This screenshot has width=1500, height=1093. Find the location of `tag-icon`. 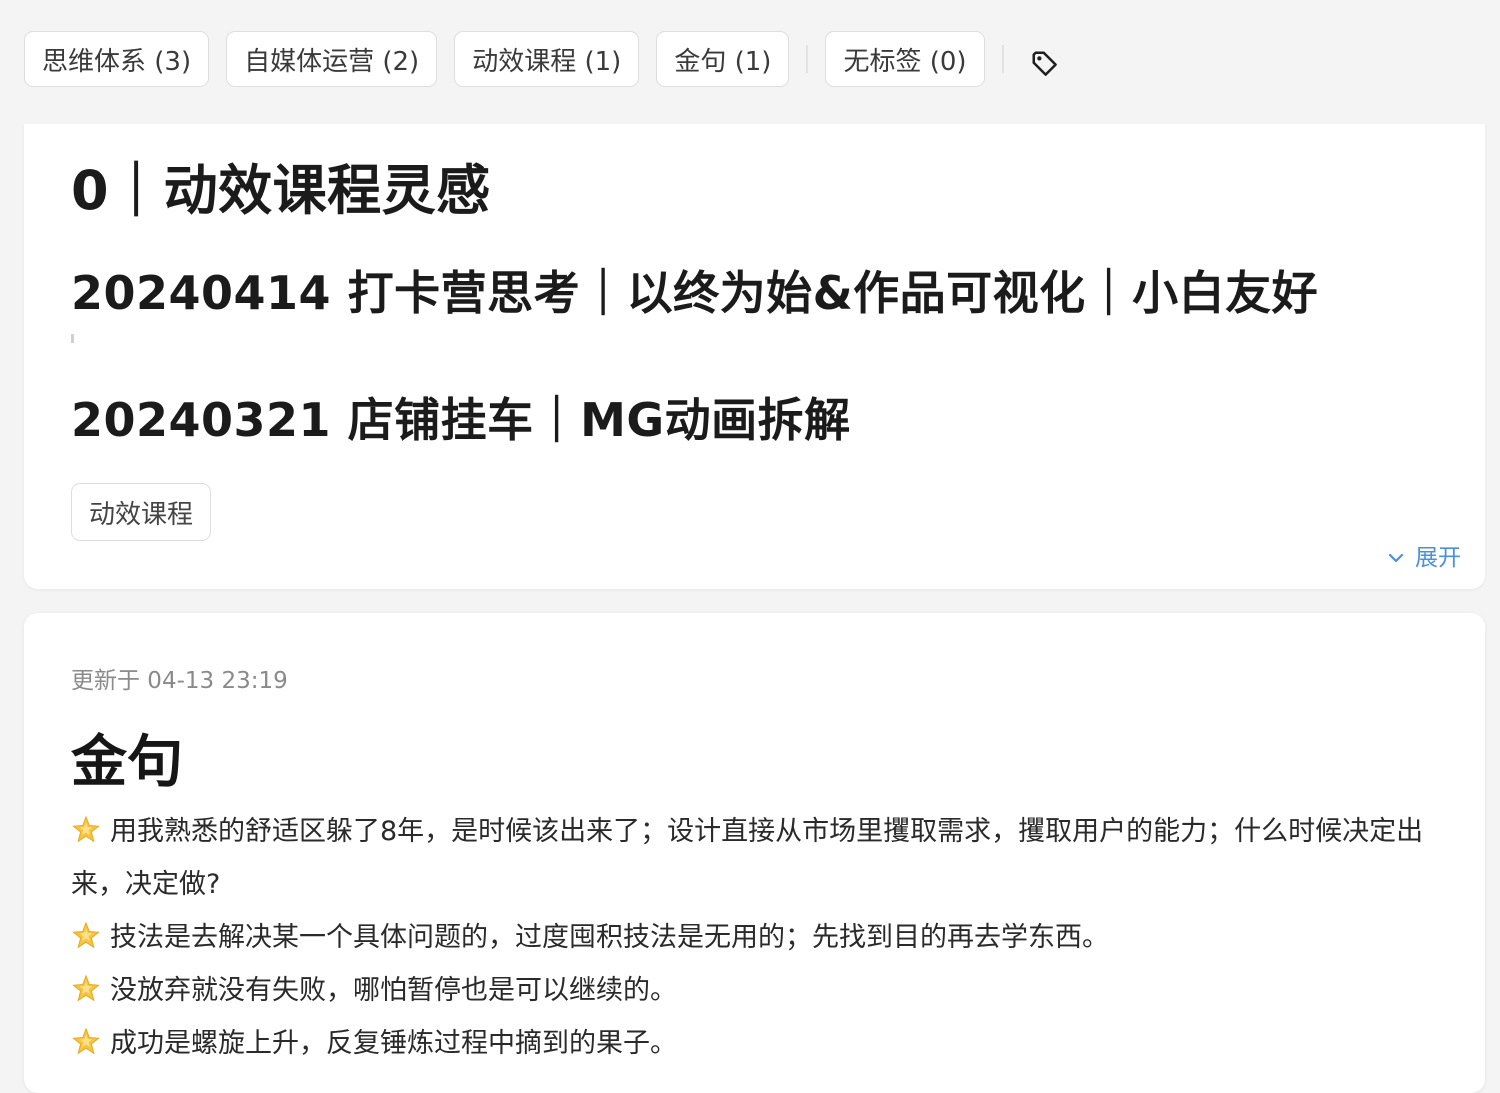

tag-icon is located at coordinates (1045, 64).